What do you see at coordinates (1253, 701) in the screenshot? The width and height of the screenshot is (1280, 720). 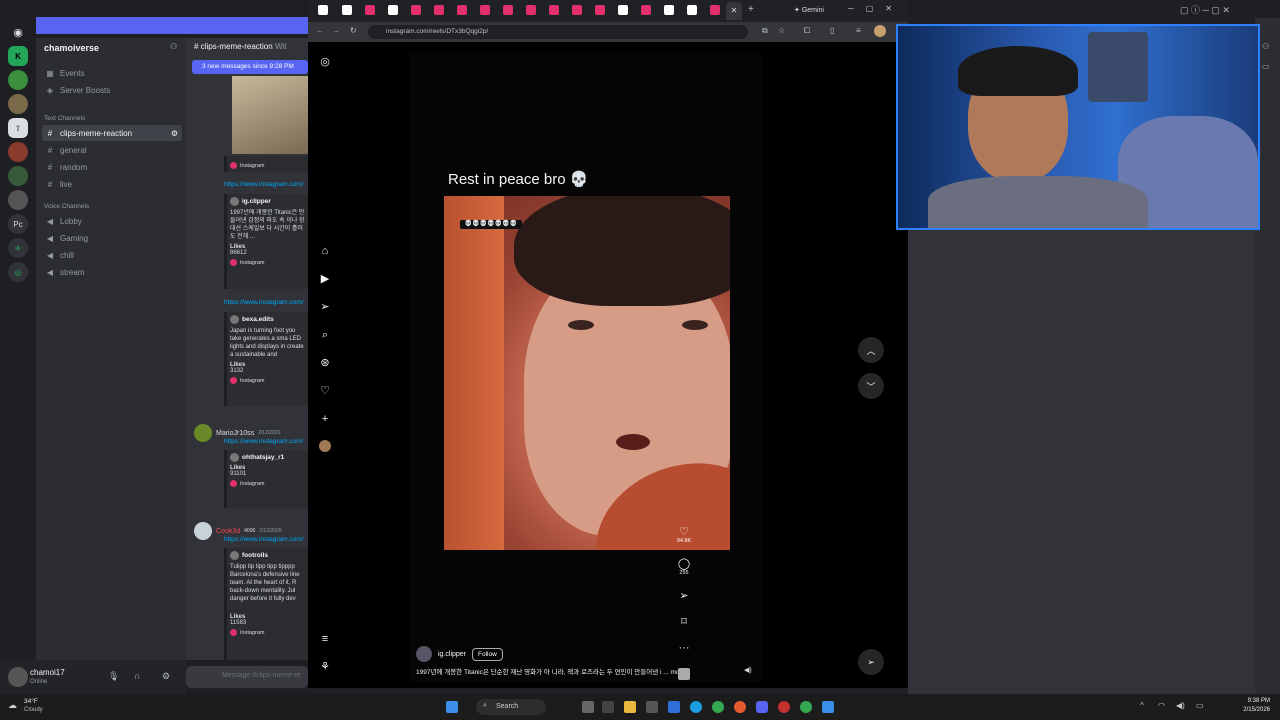 I see `clock-time: 9:38 PM` at bounding box center [1253, 701].